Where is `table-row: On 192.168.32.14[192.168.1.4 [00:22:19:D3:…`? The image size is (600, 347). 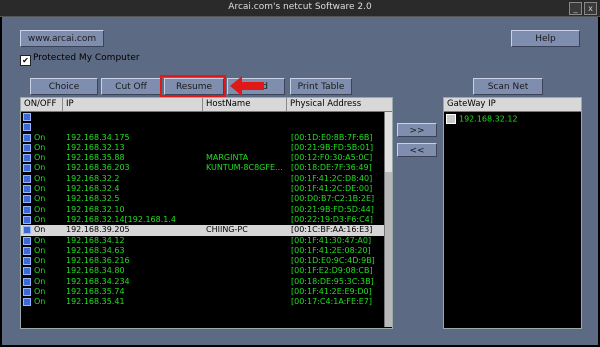
table-row: On 192.168.32.14[192.168.1.4 [00:22:19:D3:… is located at coordinates (203, 220).